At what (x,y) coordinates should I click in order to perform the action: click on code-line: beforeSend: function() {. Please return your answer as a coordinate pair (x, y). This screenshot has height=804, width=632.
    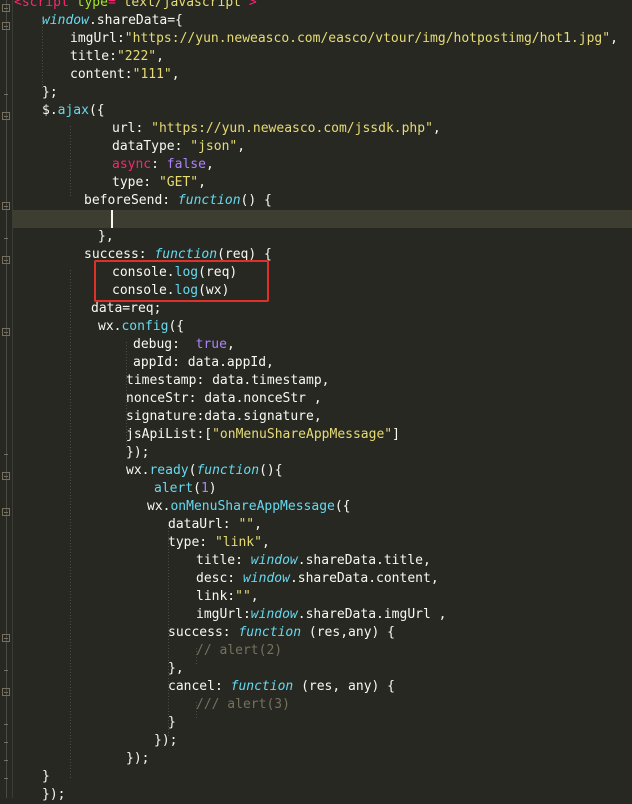
    Looking at the image, I should click on (178, 200).